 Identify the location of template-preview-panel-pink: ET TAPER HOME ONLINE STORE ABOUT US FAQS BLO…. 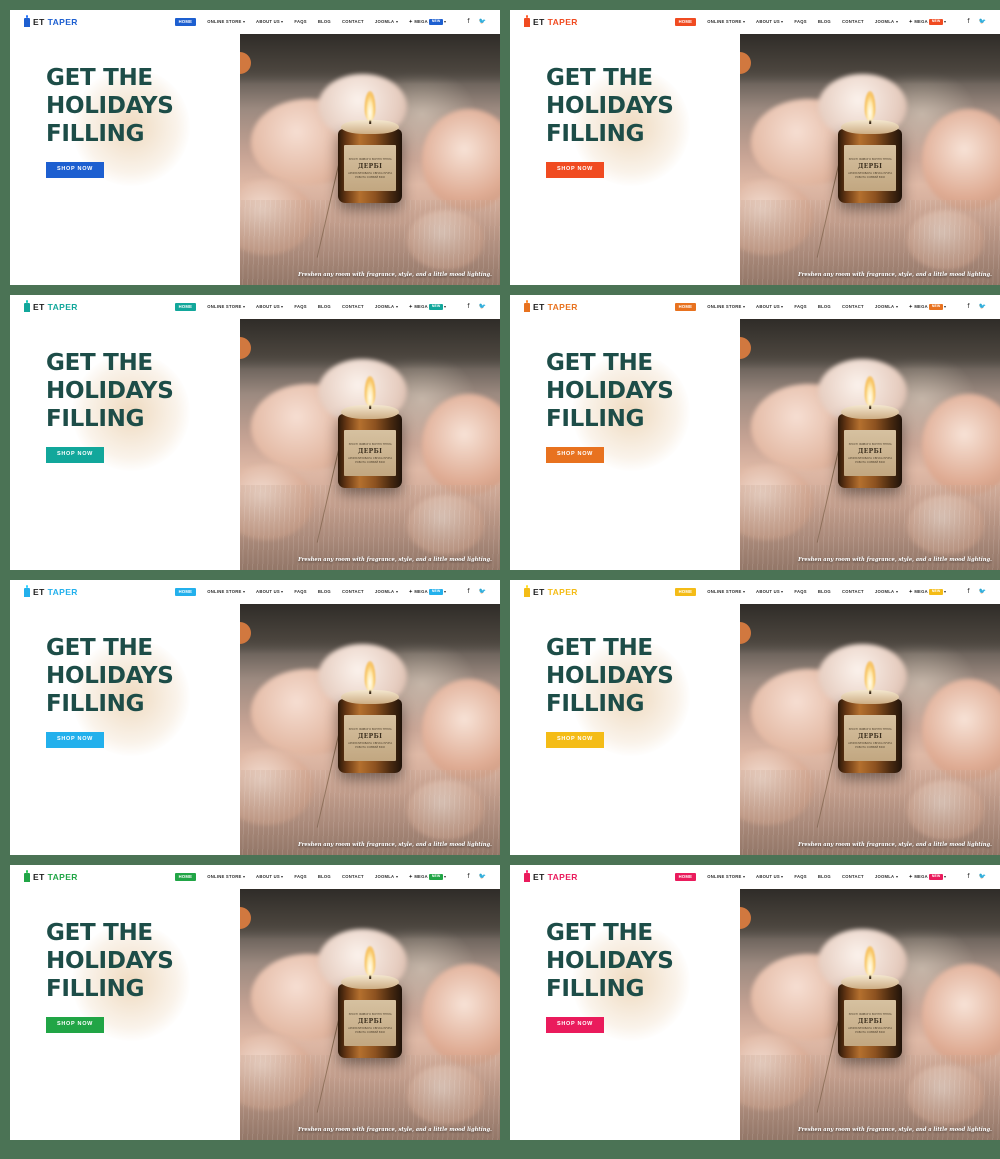
(755, 1002).